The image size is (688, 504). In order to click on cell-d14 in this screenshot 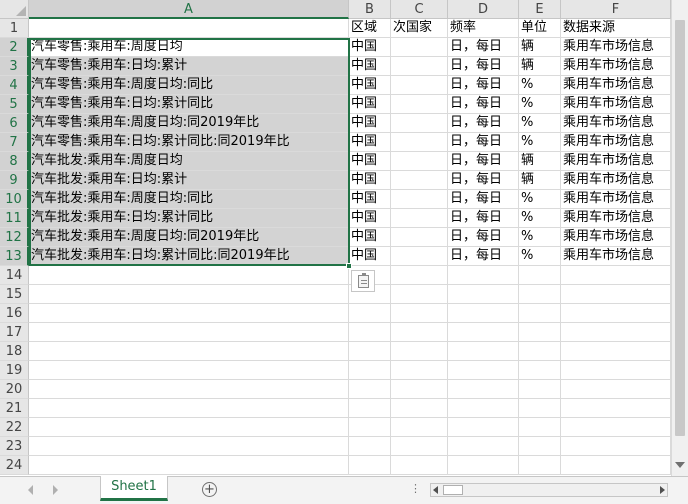, I will do `click(483, 275)`.